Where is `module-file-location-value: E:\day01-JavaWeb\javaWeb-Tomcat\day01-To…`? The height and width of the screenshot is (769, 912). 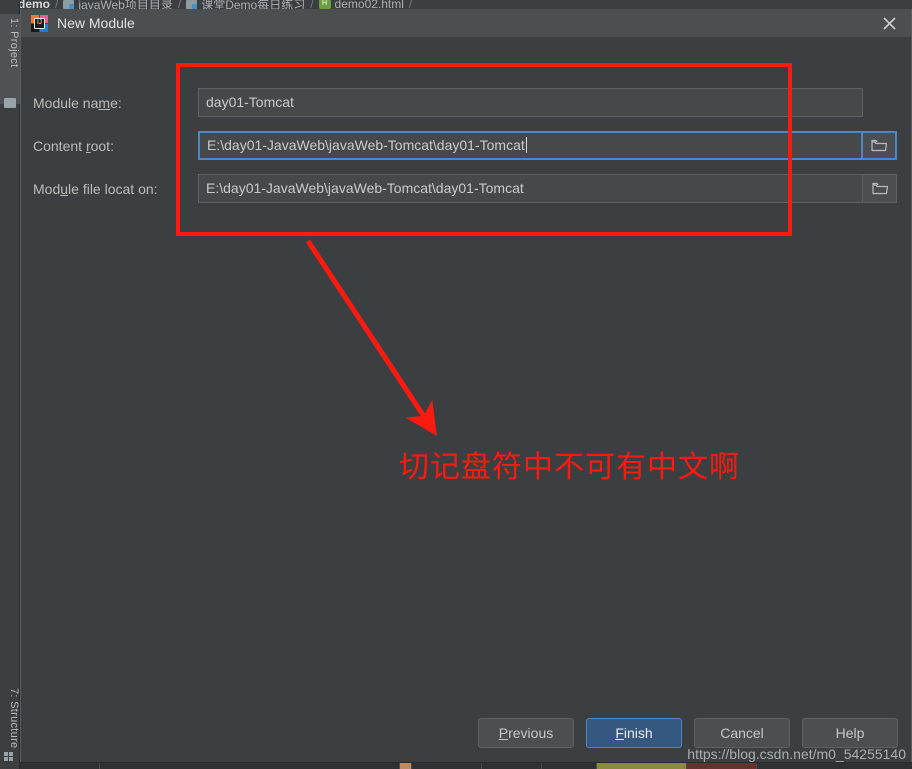 module-file-location-value: E:\day01-JavaWeb\javaWeb-Tomcat\day01-To… is located at coordinates (365, 188).